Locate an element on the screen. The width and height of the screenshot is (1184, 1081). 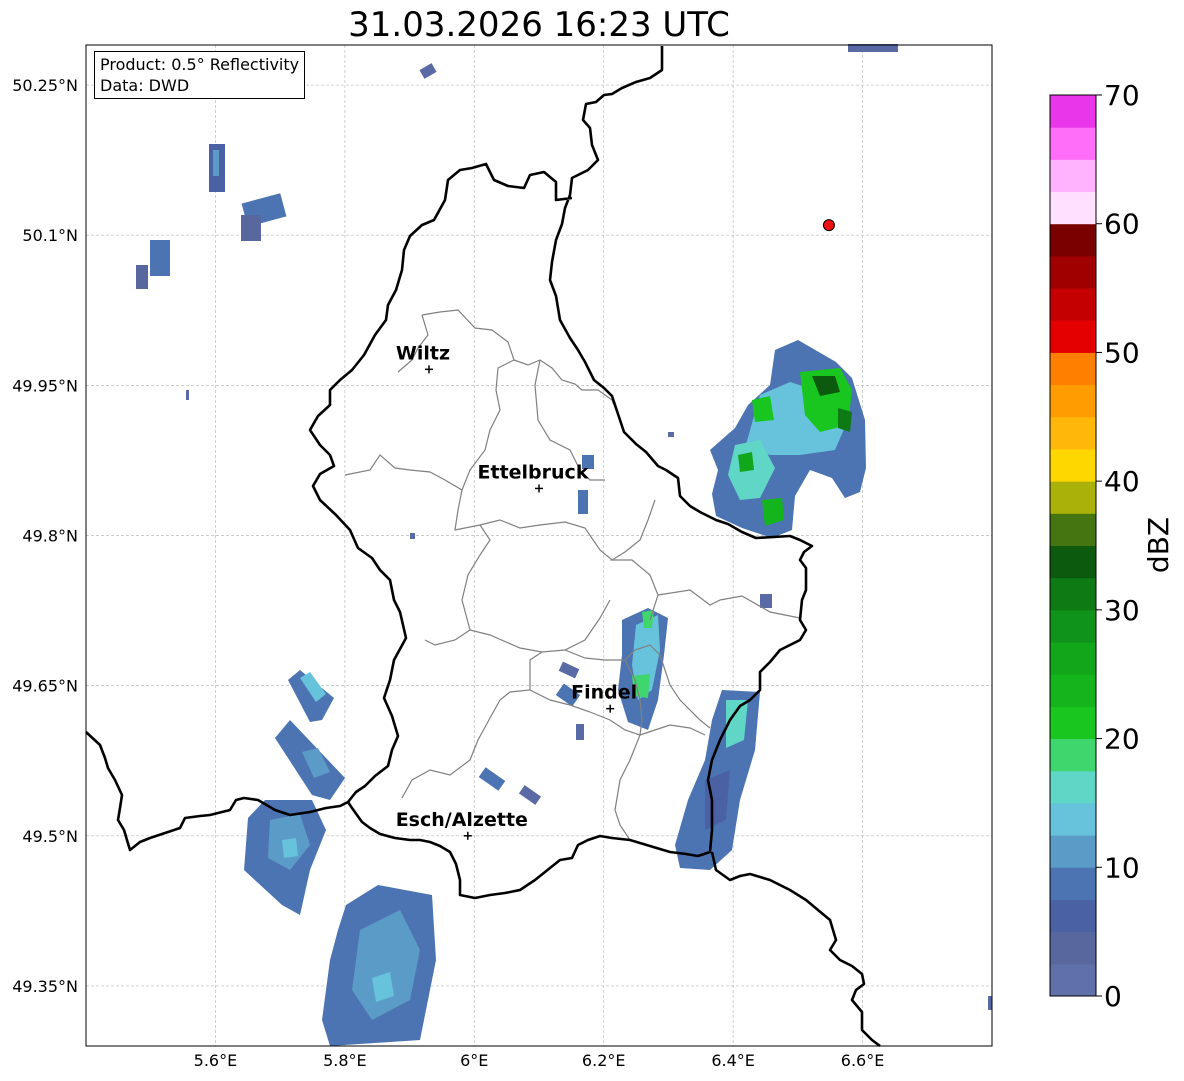
city-label: Esch/Alzette is located at coordinates (462, 820).